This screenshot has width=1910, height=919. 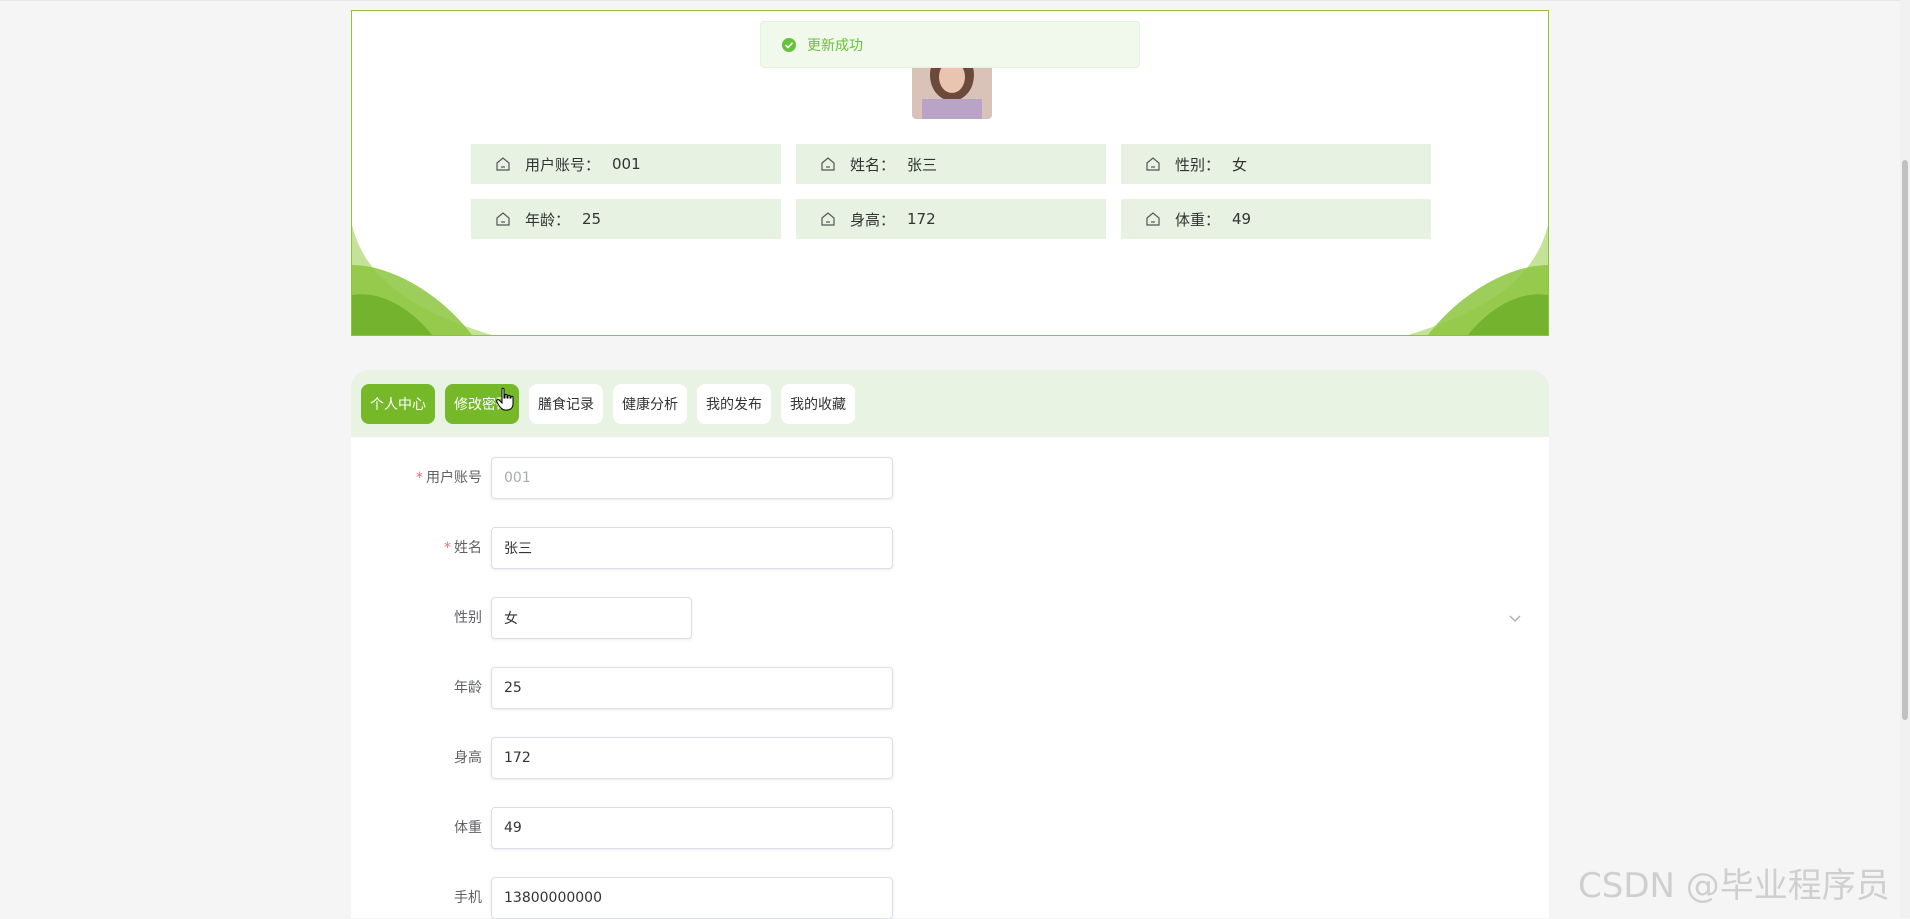 I want to click on info-gender: 性别： 女, so click(x=1276, y=164).